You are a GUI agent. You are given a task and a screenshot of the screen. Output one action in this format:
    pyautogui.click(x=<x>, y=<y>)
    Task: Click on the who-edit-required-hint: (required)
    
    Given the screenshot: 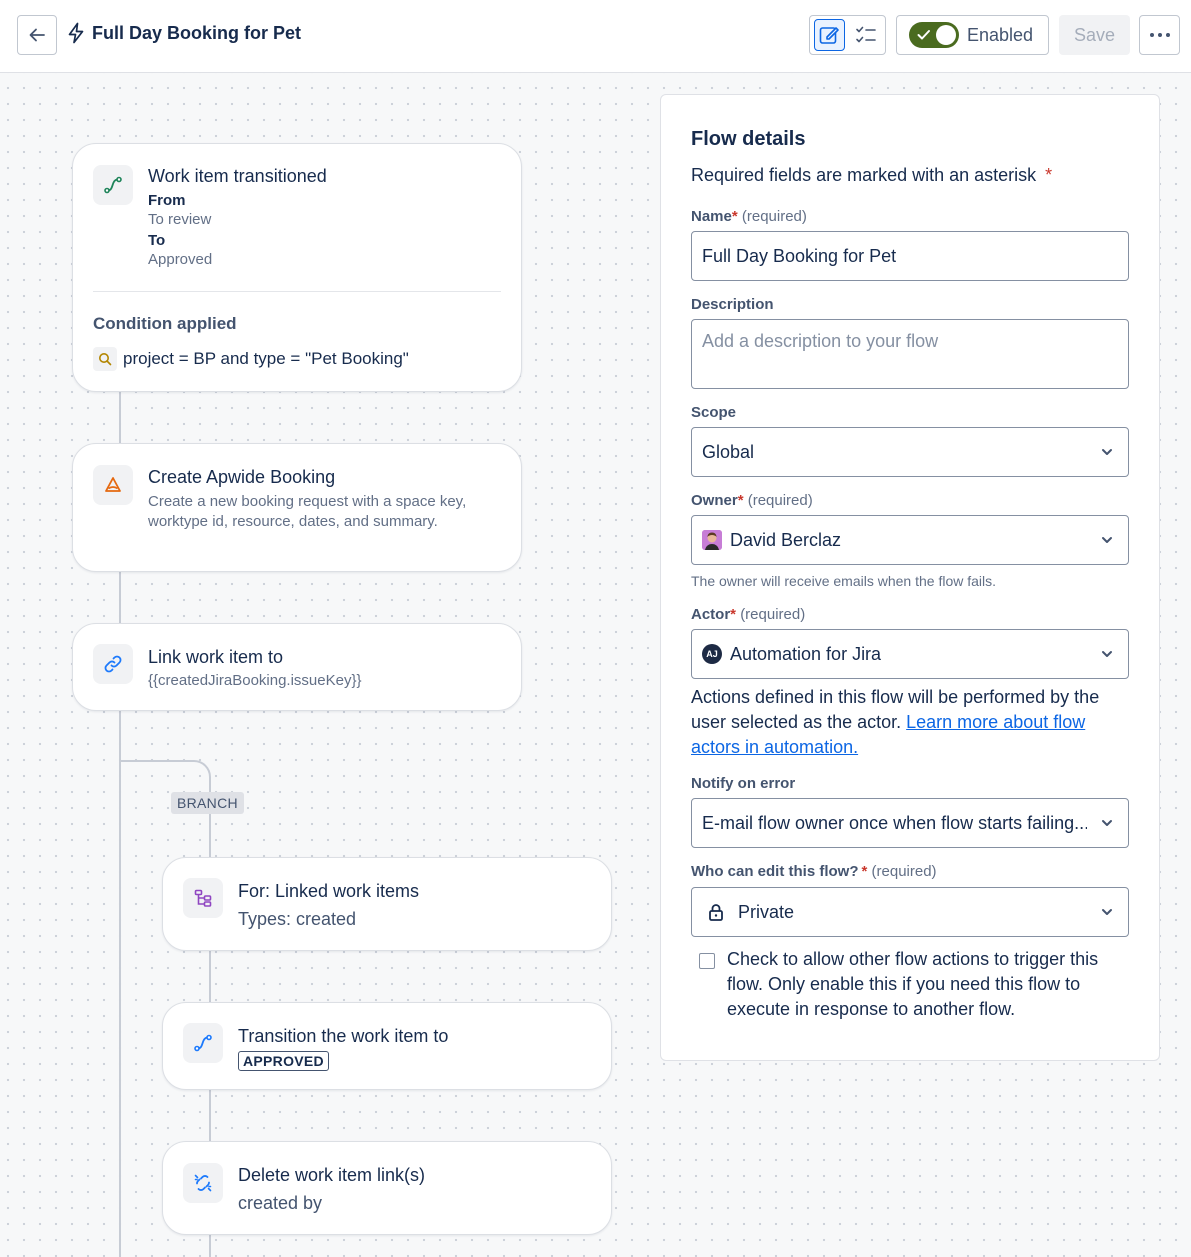 What is the action you would take?
    pyautogui.click(x=904, y=871)
    